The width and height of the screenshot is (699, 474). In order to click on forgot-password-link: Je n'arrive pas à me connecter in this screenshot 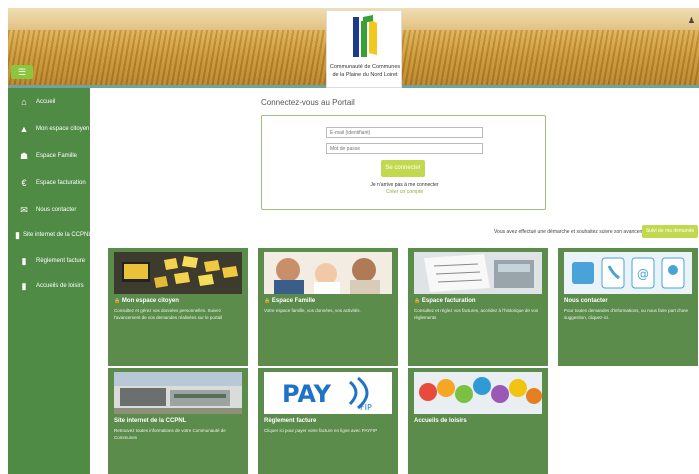, I will do `click(404, 185)`.